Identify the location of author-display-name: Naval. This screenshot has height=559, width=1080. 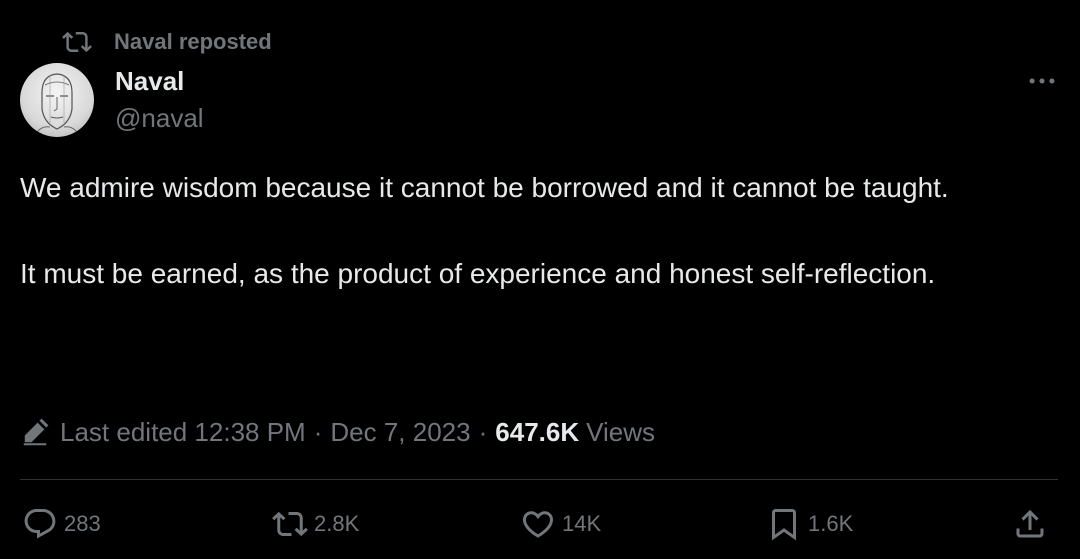
(149, 81).